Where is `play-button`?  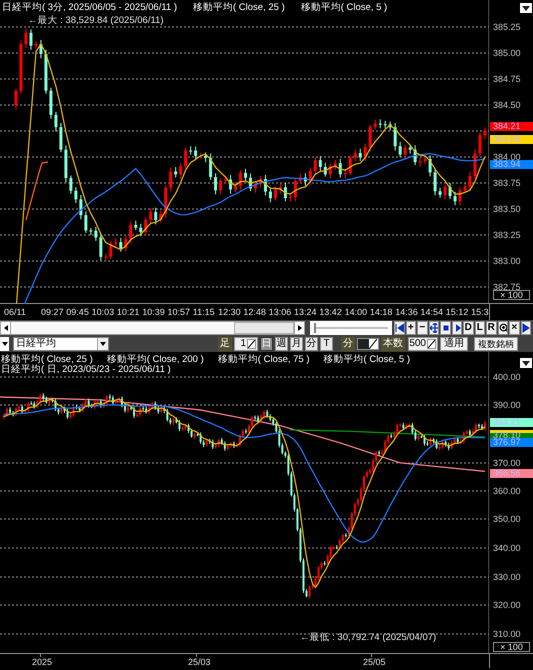 play-button is located at coordinates (457, 328).